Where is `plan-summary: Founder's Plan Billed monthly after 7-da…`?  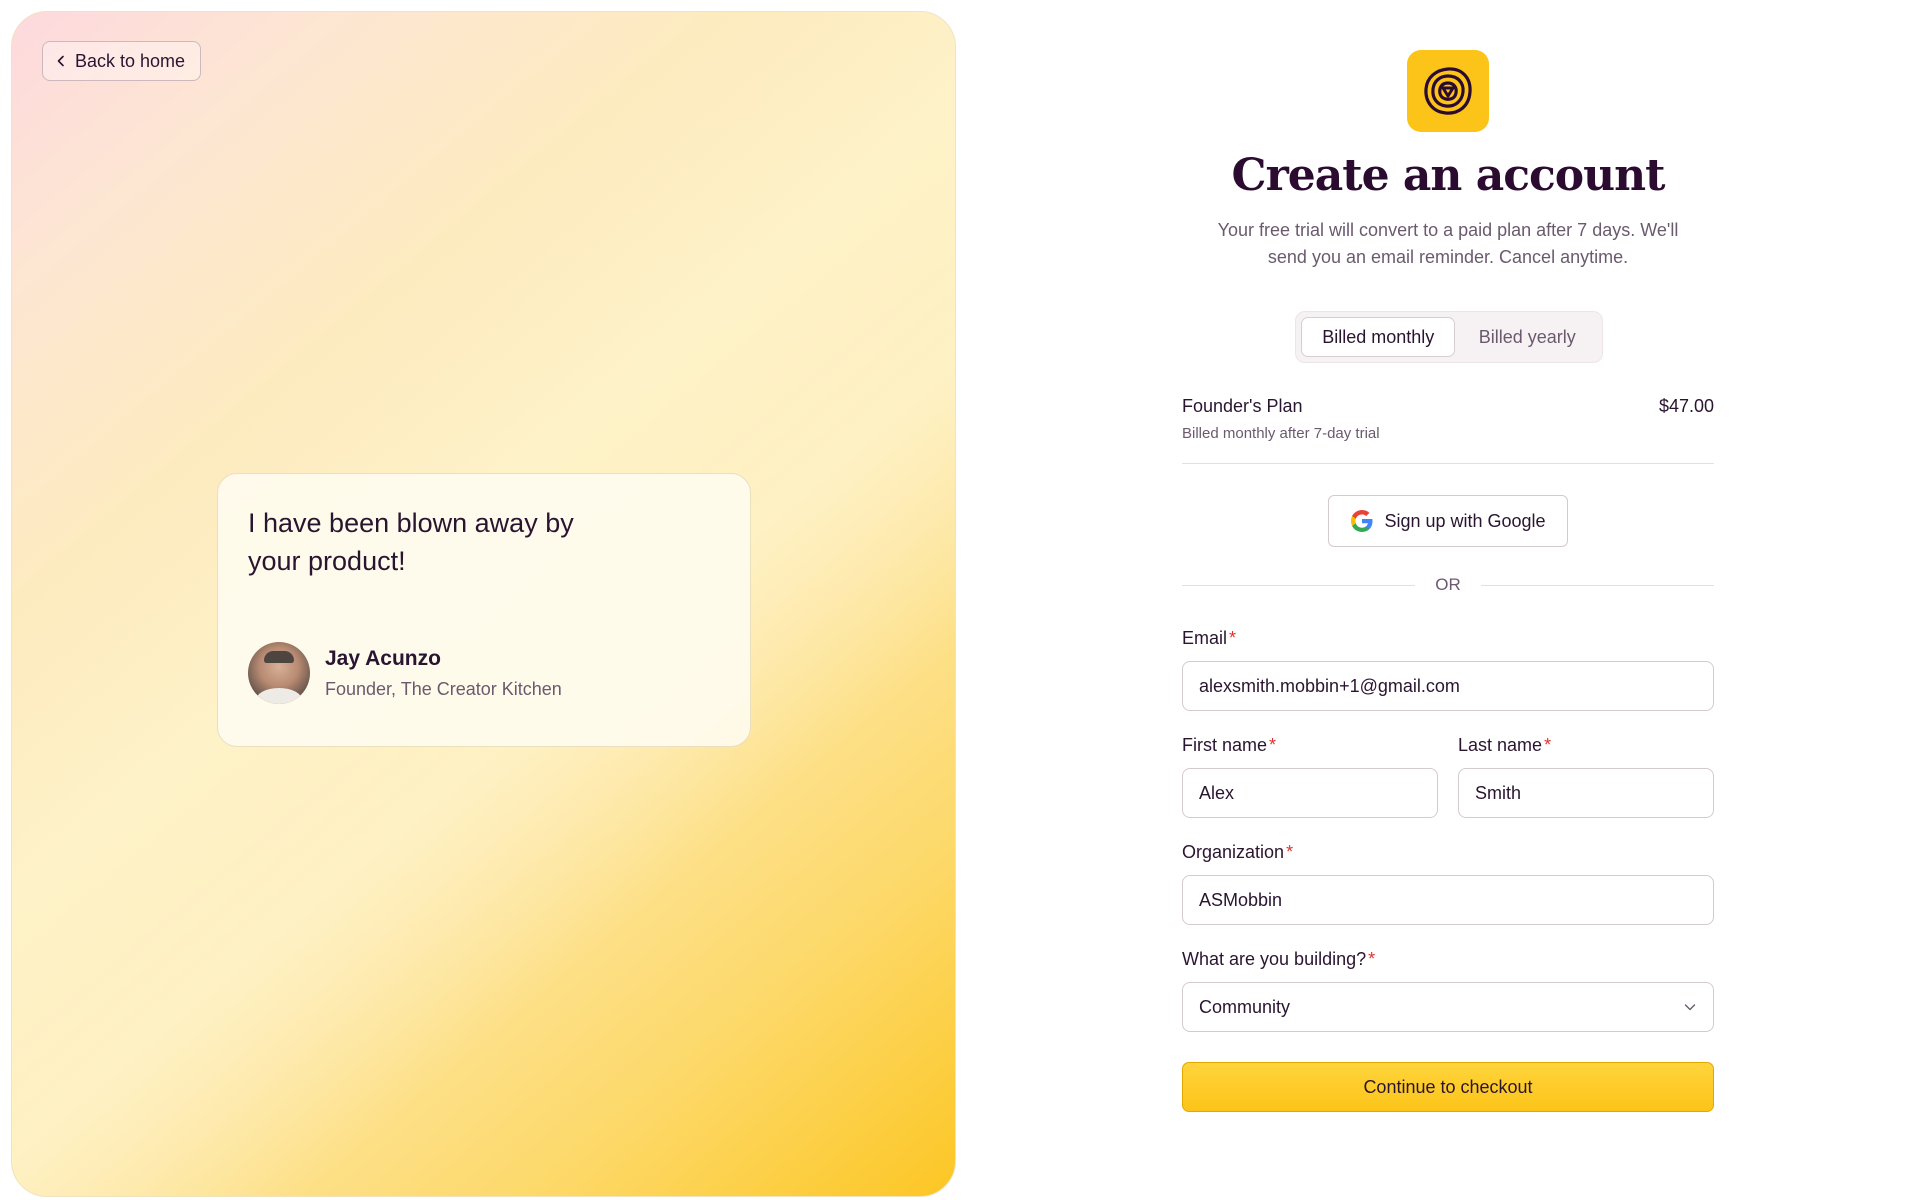 plan-summary: Founder's Plan Billed monthly after 7-da… is located at coordinates (1448, 419).